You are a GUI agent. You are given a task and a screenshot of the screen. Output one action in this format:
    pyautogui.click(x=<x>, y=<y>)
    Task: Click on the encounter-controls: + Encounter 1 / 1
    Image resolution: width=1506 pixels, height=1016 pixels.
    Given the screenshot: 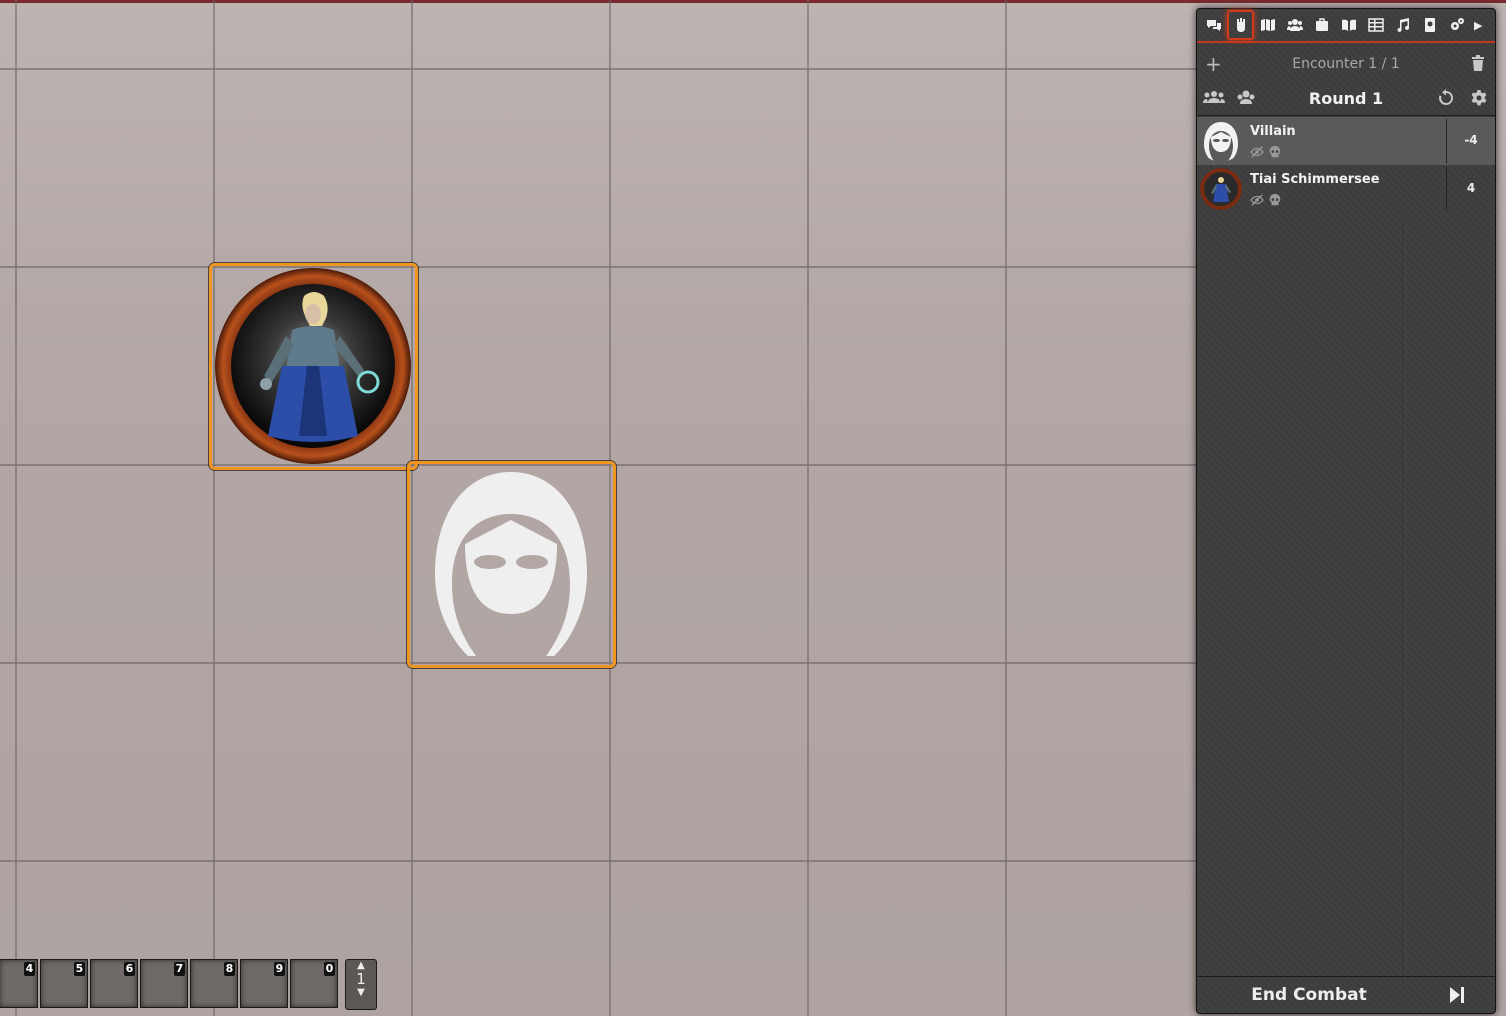 What is the action you would take?
    pyautogui.click(x=1346, y=65)
    